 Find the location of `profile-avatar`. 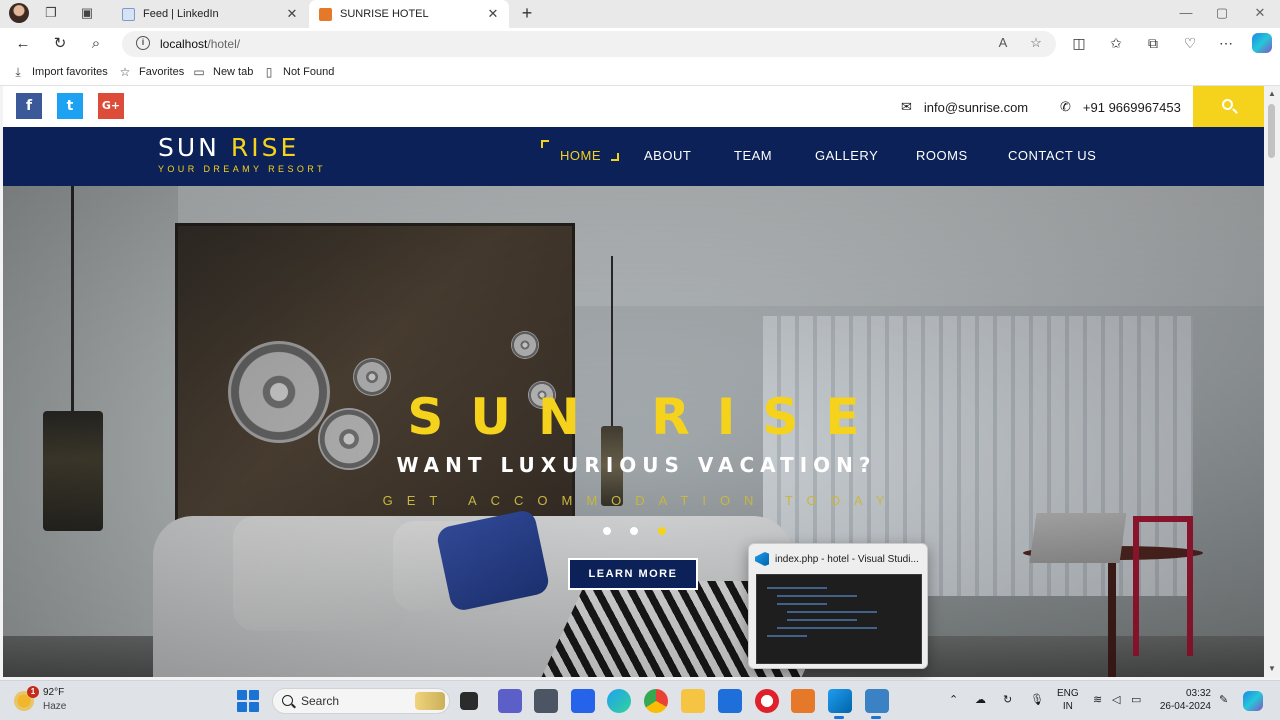

profile-avatar is located at coordinates (19, 13).